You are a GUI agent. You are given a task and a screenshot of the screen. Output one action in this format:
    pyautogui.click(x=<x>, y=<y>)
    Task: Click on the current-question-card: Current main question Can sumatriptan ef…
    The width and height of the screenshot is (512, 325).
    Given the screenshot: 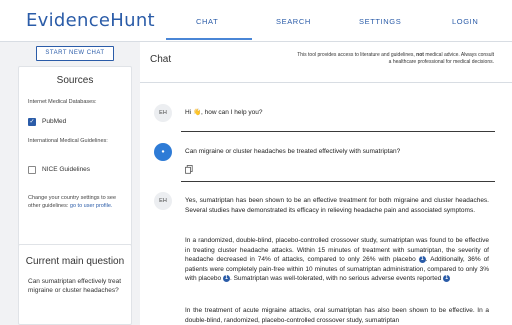 What is the action you would take?
    pyautogui.click(x=75, y=284)
    